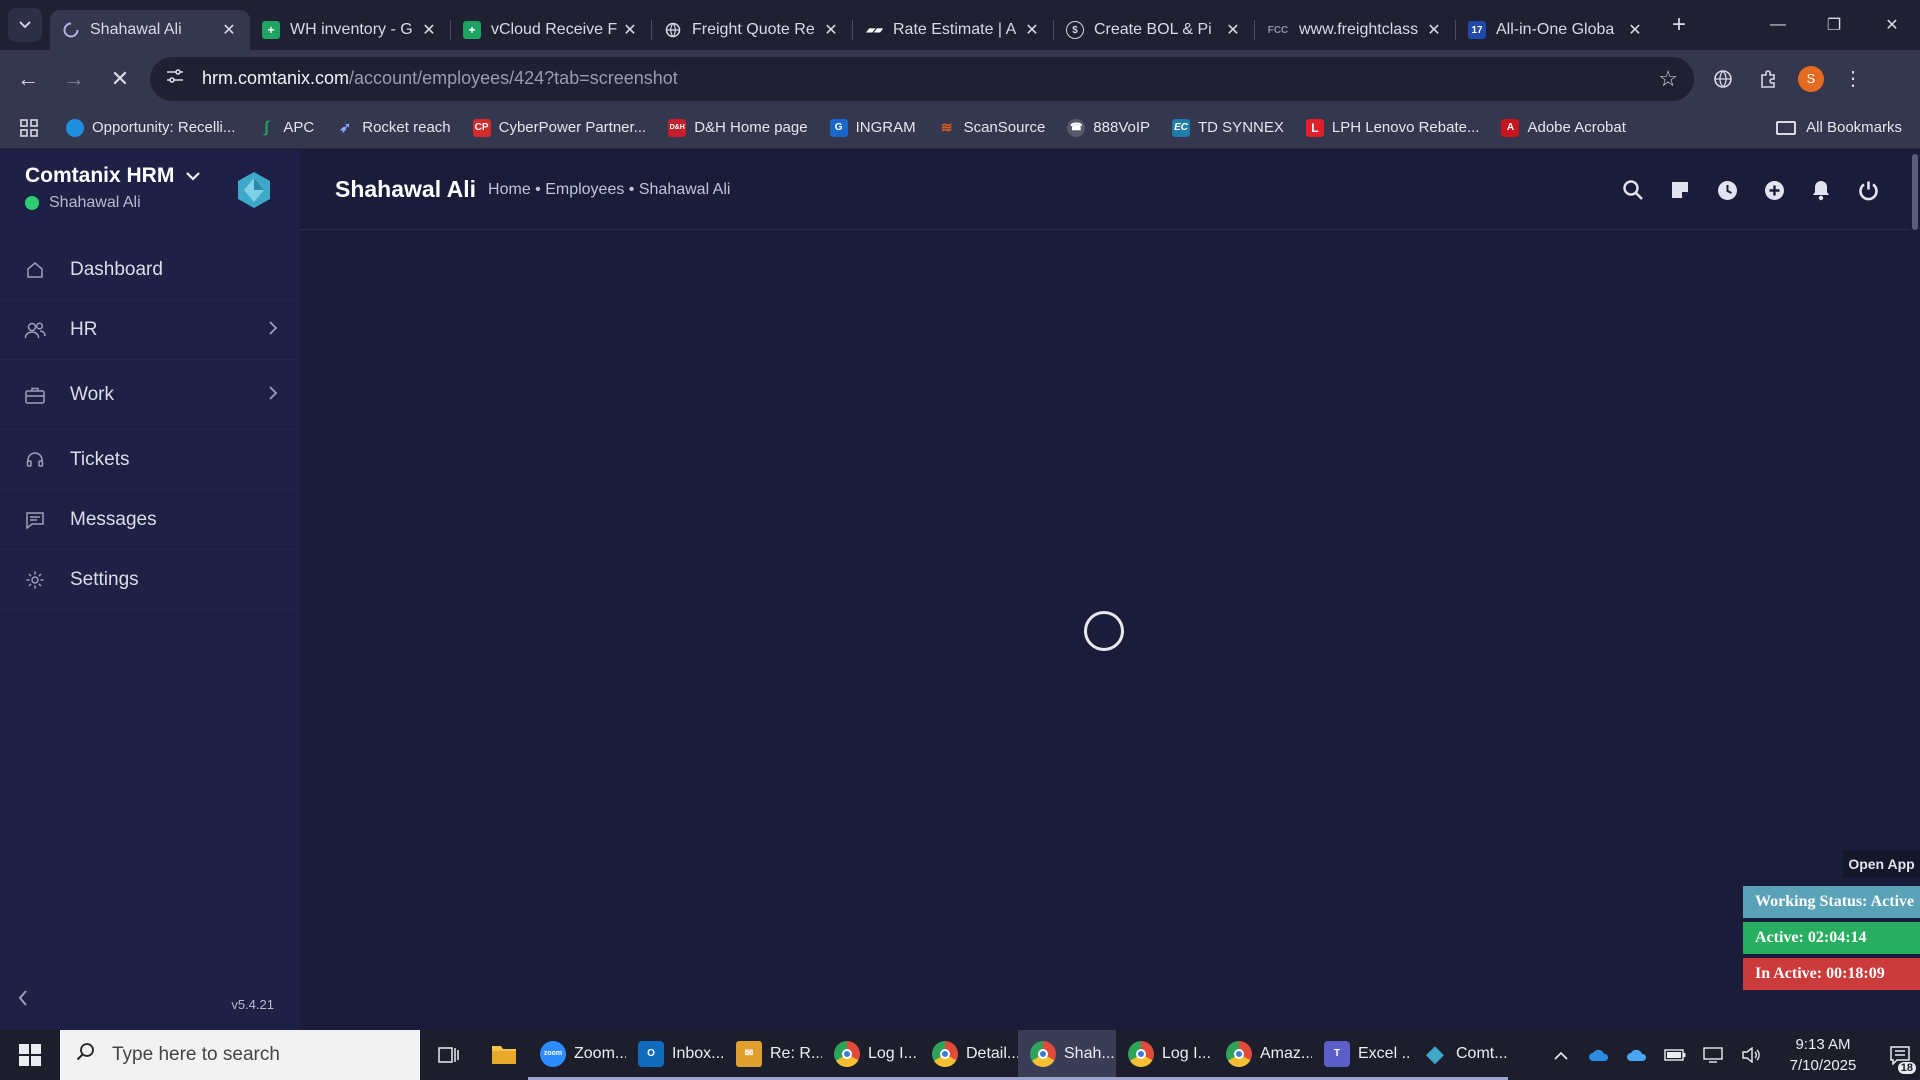 Image resolution: width=1920 pixels, height=1080 pixels. What do you see at coordinates (150, 395) in the screenshot?
I see `sidebar-item-work: Work` at bounding box center [150, 395].